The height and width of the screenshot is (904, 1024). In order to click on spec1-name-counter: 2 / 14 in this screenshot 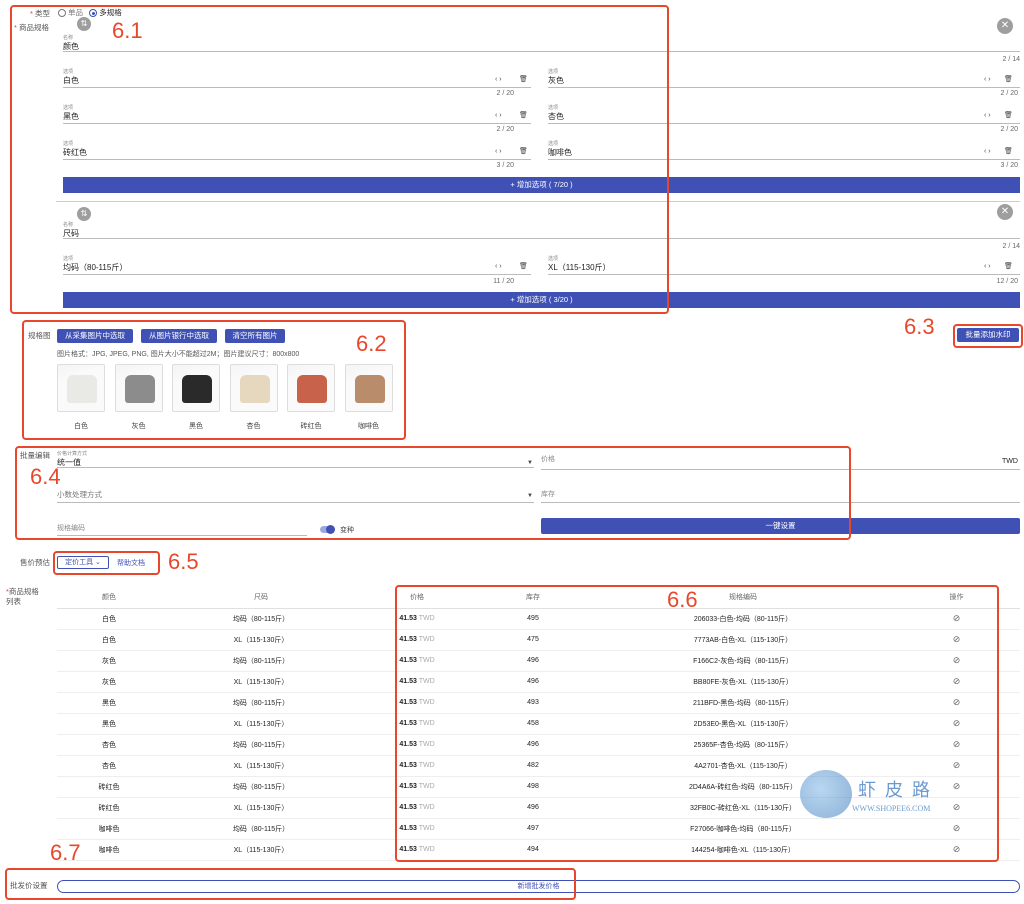, I will do `click(1011, 59)`.